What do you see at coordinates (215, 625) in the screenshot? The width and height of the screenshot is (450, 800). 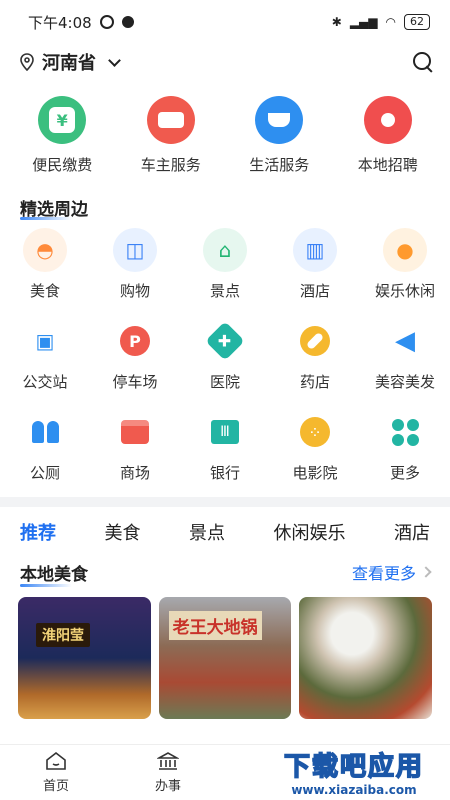 I see `shop-sign: 老王大地锅` at bounding box center [215, 625].